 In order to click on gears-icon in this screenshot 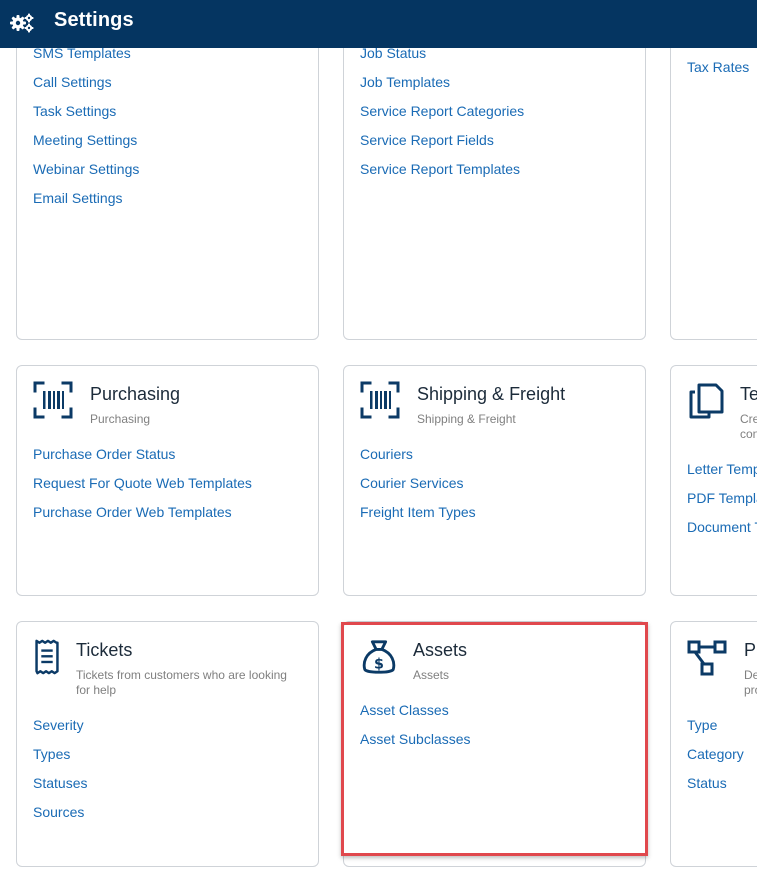, I will do `click(22, 23)`.